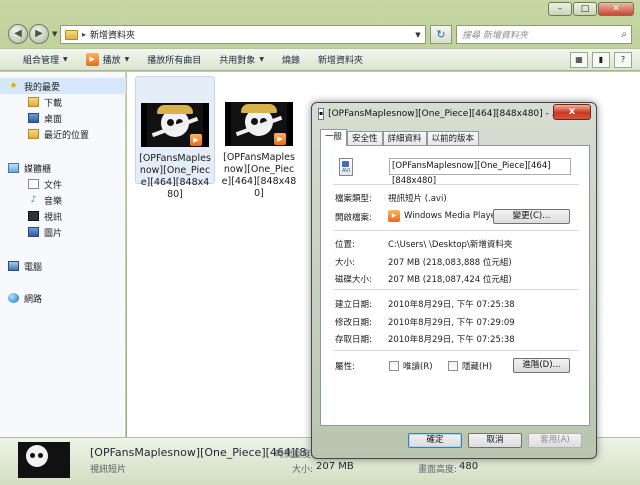  What do you see at coordinates (243, 34) in the screenshot?
I see `address-bar: ▸ 新增資料夾 ▼` at bounding box center [243, 34].